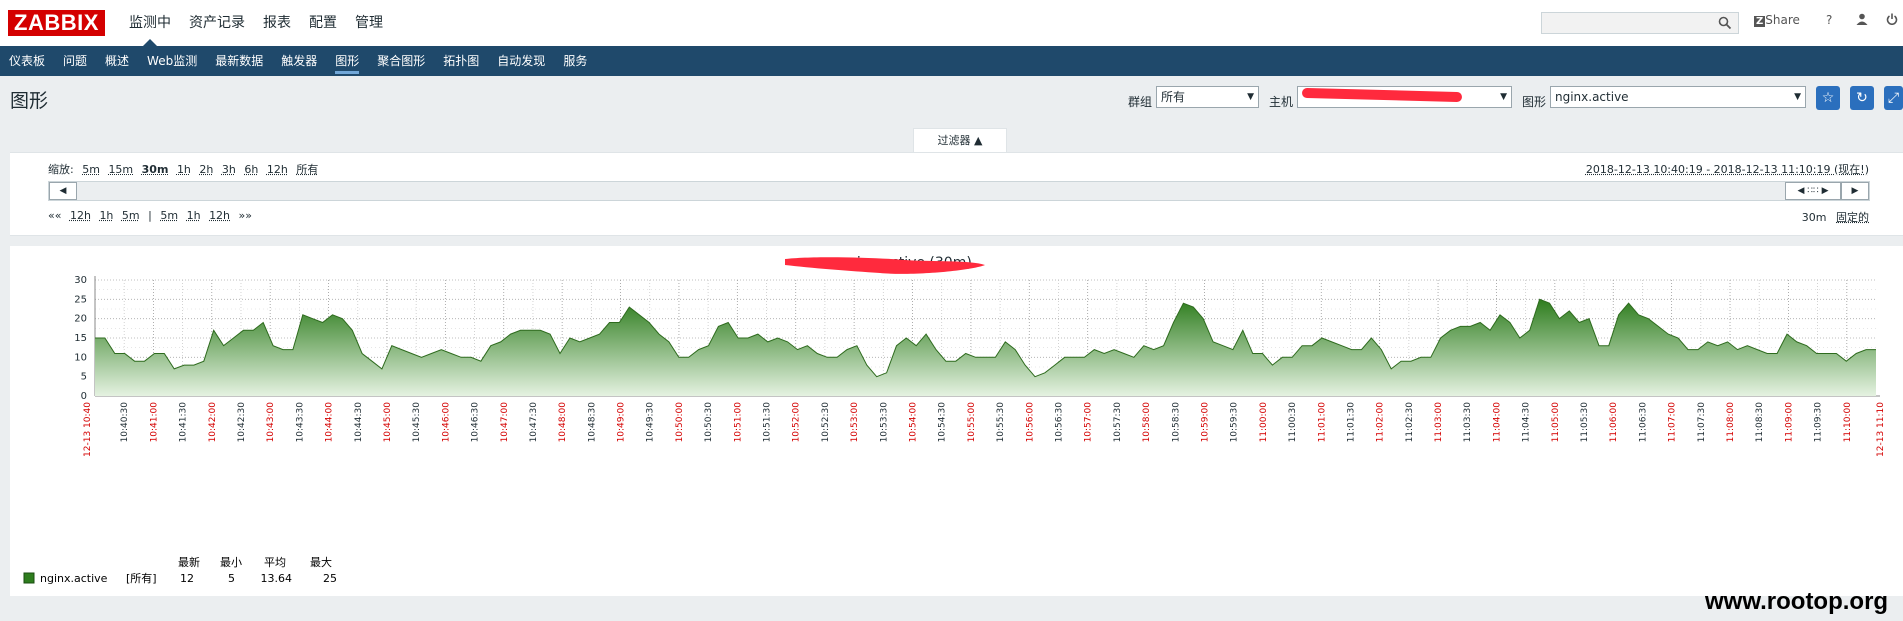 This screenshot has height=621, width=1903. What do you see at coordinates (172, 61) in the screenshot?
I see `sub-menu-web: Web监测` at bounding box center [172, 61].